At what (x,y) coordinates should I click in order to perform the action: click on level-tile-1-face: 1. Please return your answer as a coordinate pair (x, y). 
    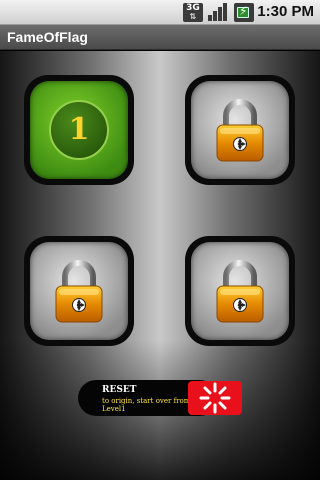
    Looking at the image, I should click on (79, 130).